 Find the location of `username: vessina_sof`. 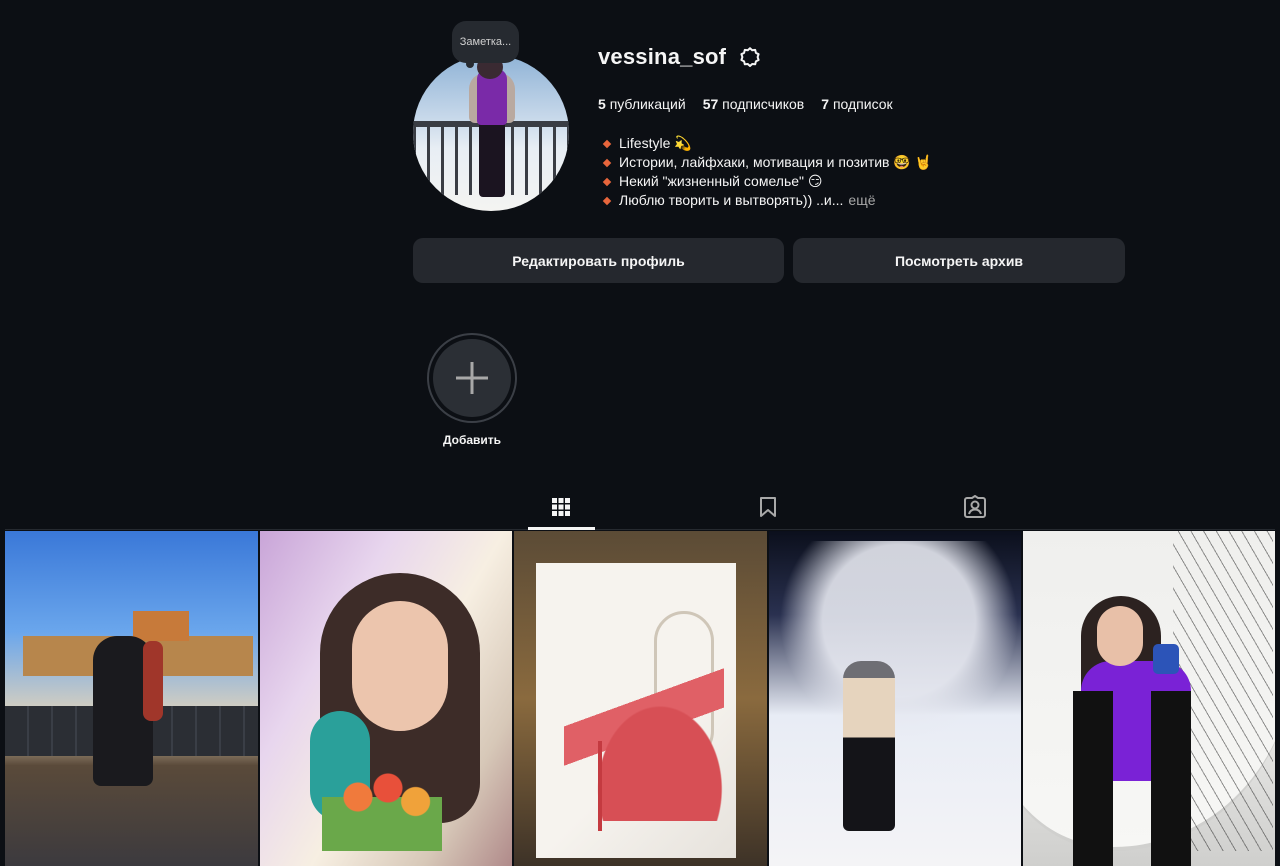

username: vessina_sof is located at coordinates (662, 56).